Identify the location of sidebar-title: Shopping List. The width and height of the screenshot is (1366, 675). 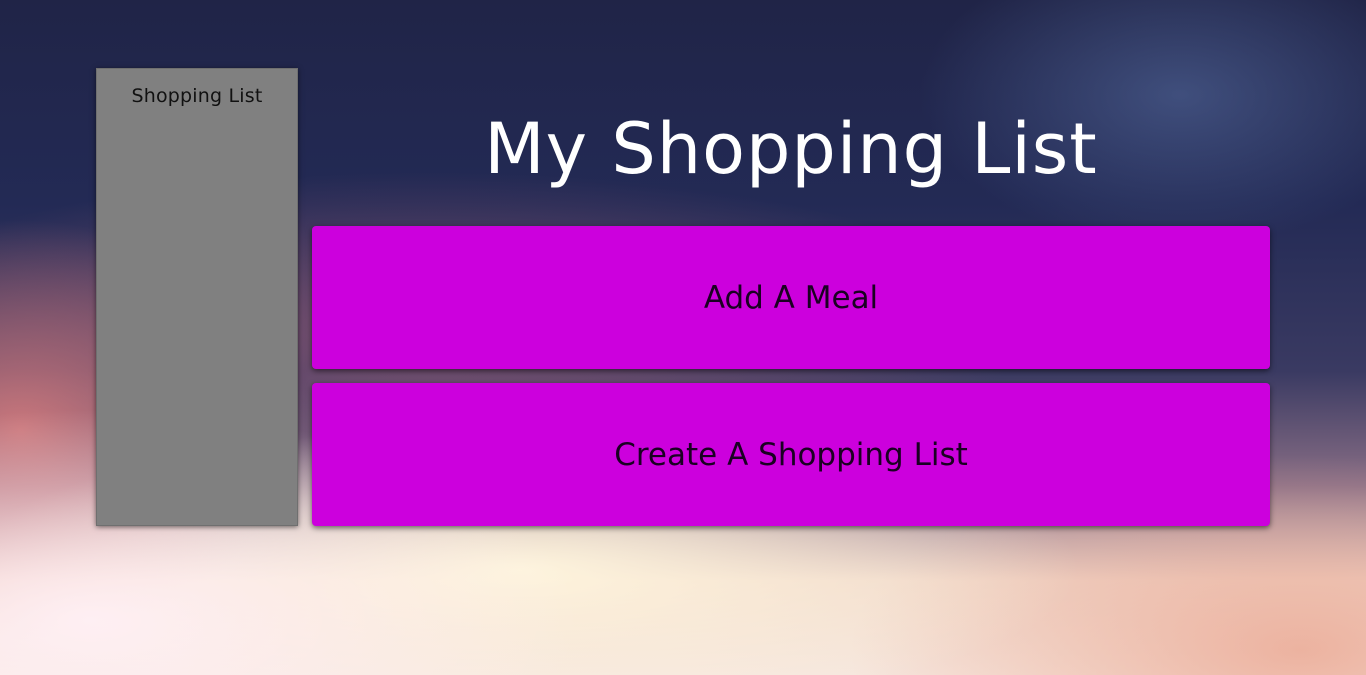
(197, 96).